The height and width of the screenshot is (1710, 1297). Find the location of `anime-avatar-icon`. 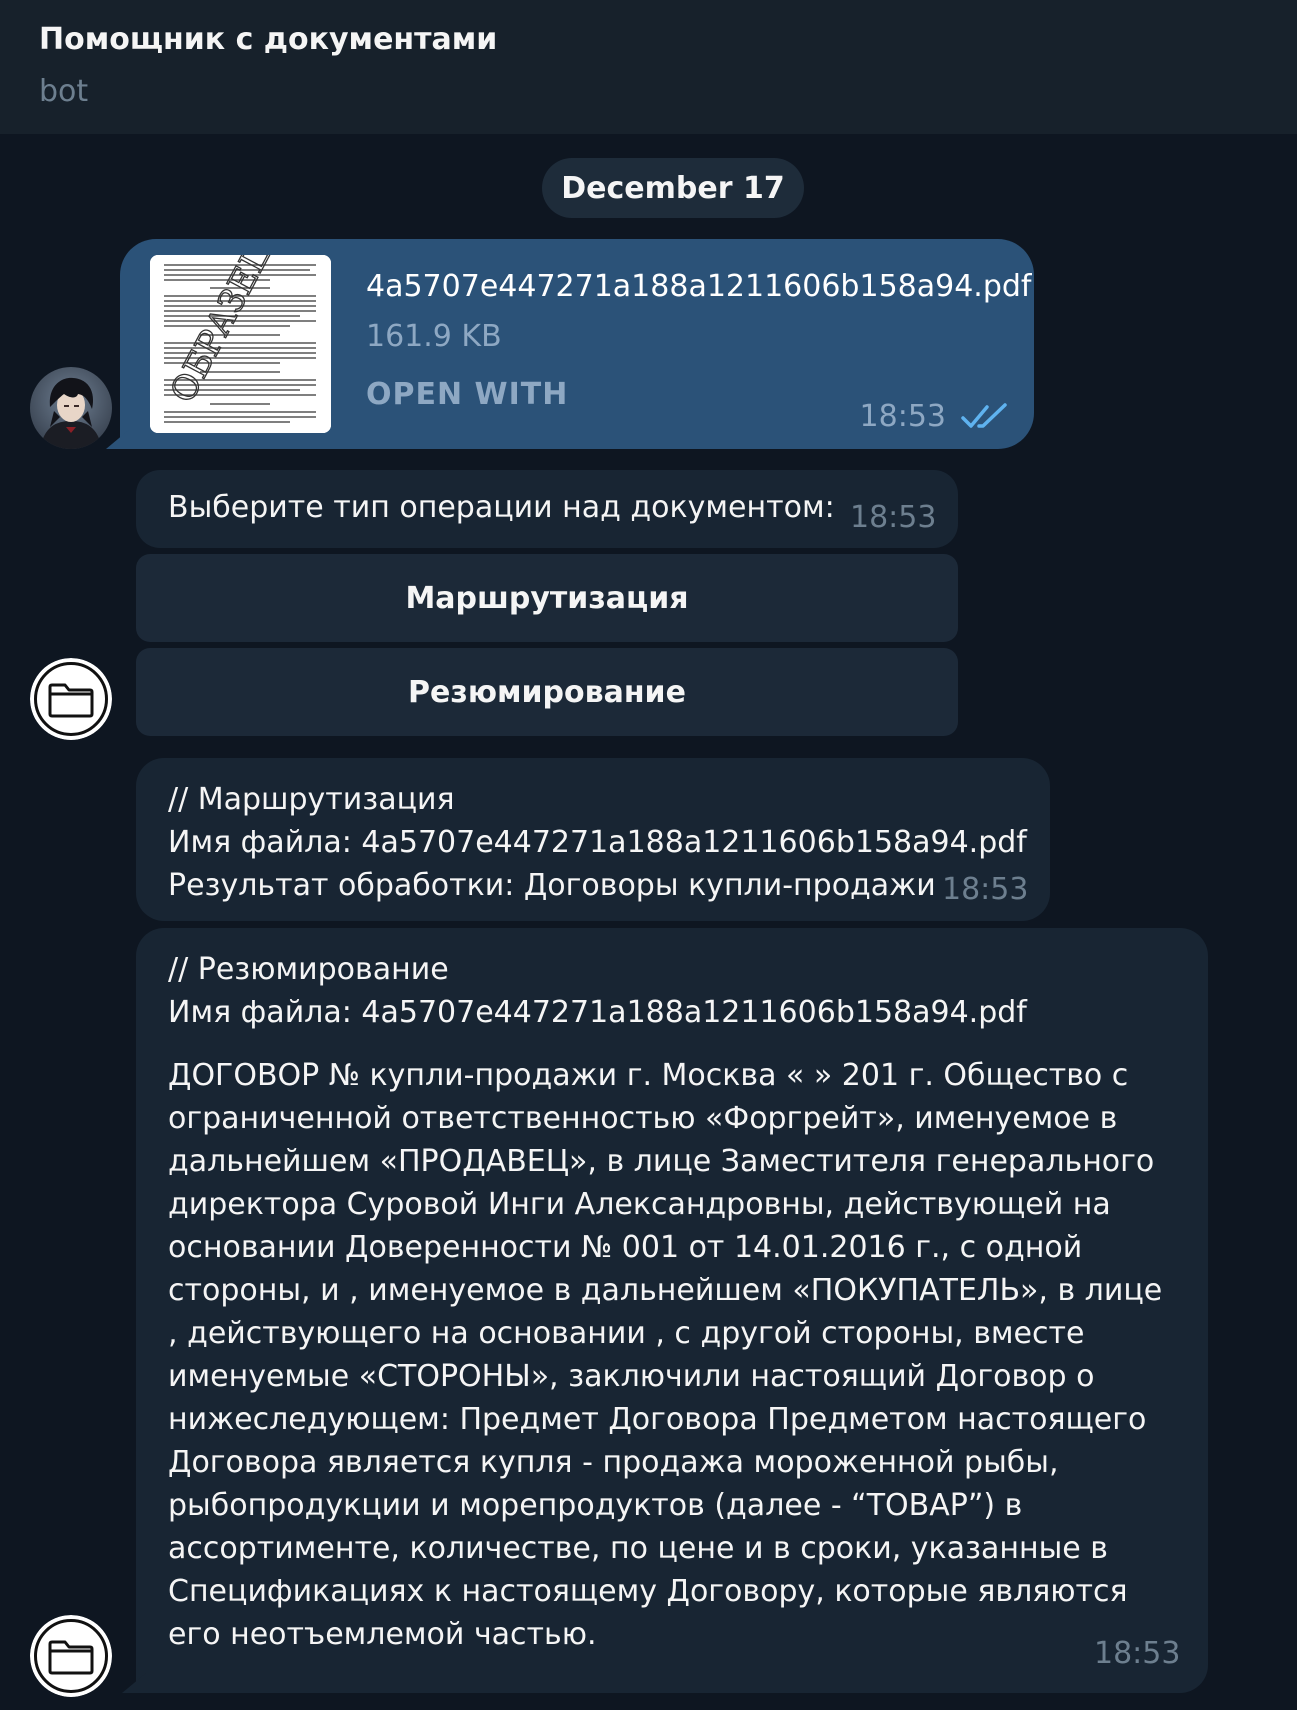

anime-avatar-icon is located at coordinates (71, 408).